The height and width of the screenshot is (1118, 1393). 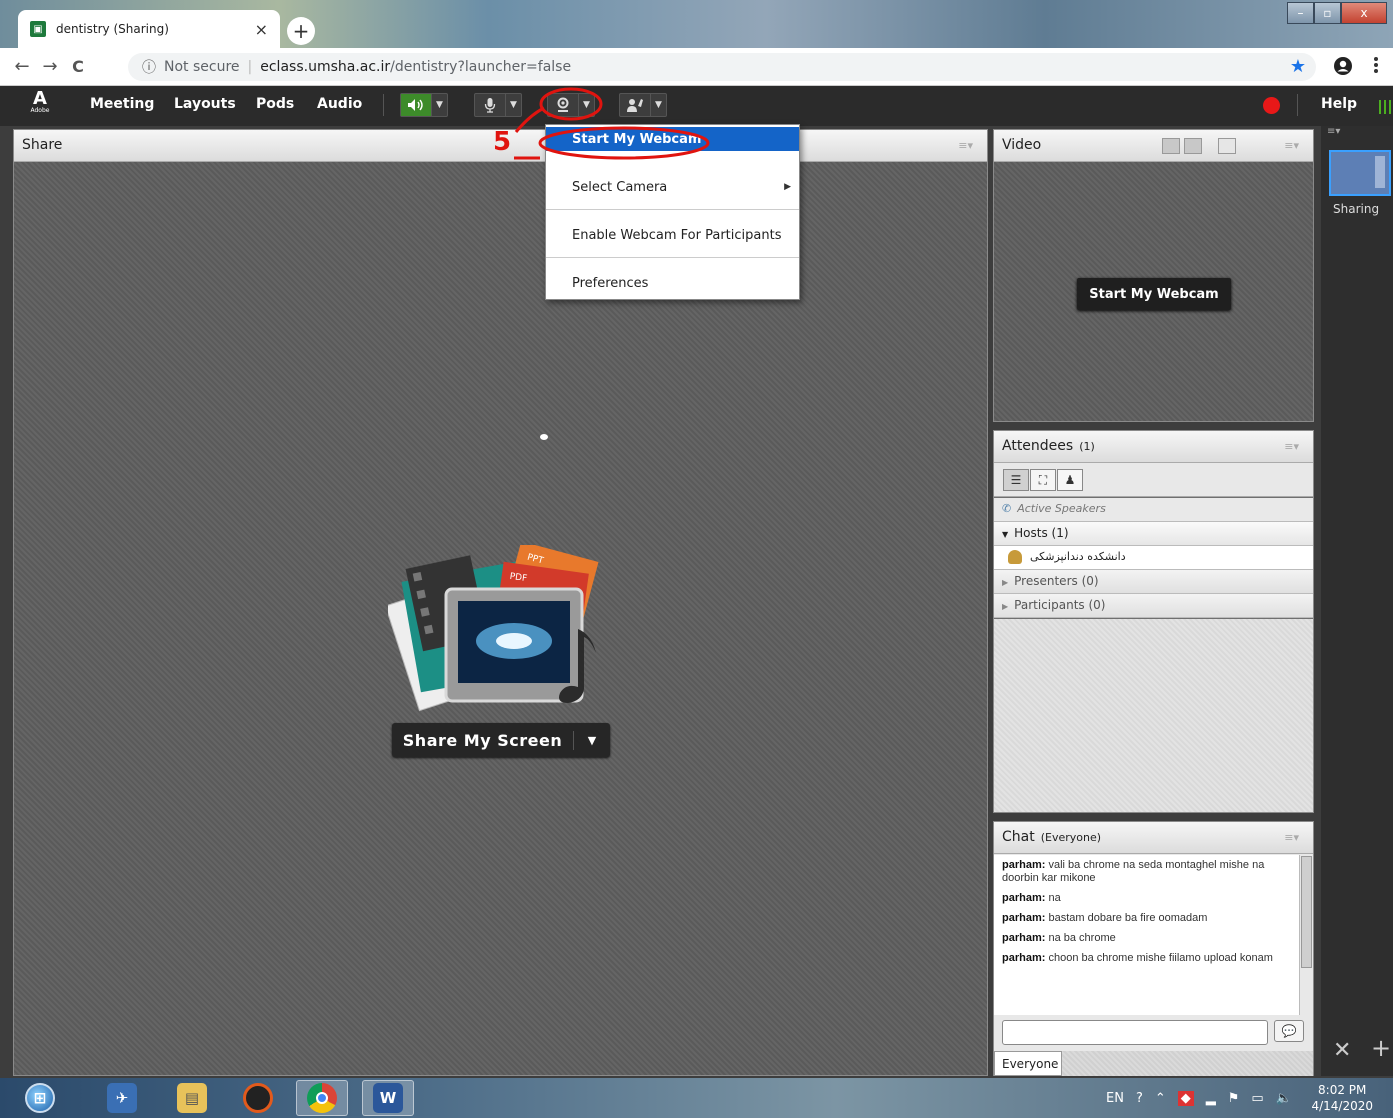 I want to click on add-layout-icon: +, so click(x=1381, y=1048).